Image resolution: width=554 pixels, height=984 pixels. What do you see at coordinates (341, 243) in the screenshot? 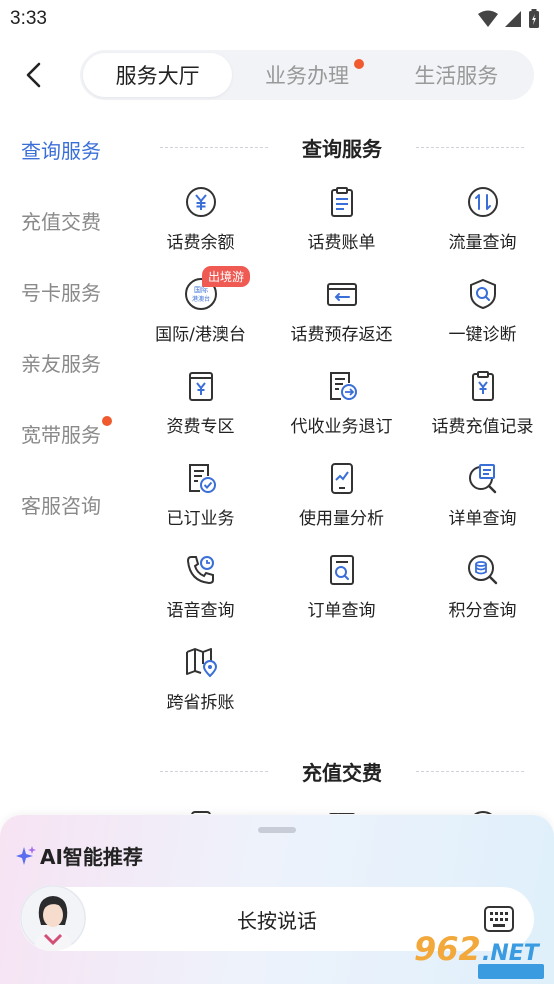
I see `service-label: 话费账单` at bounding box center [341, 243].